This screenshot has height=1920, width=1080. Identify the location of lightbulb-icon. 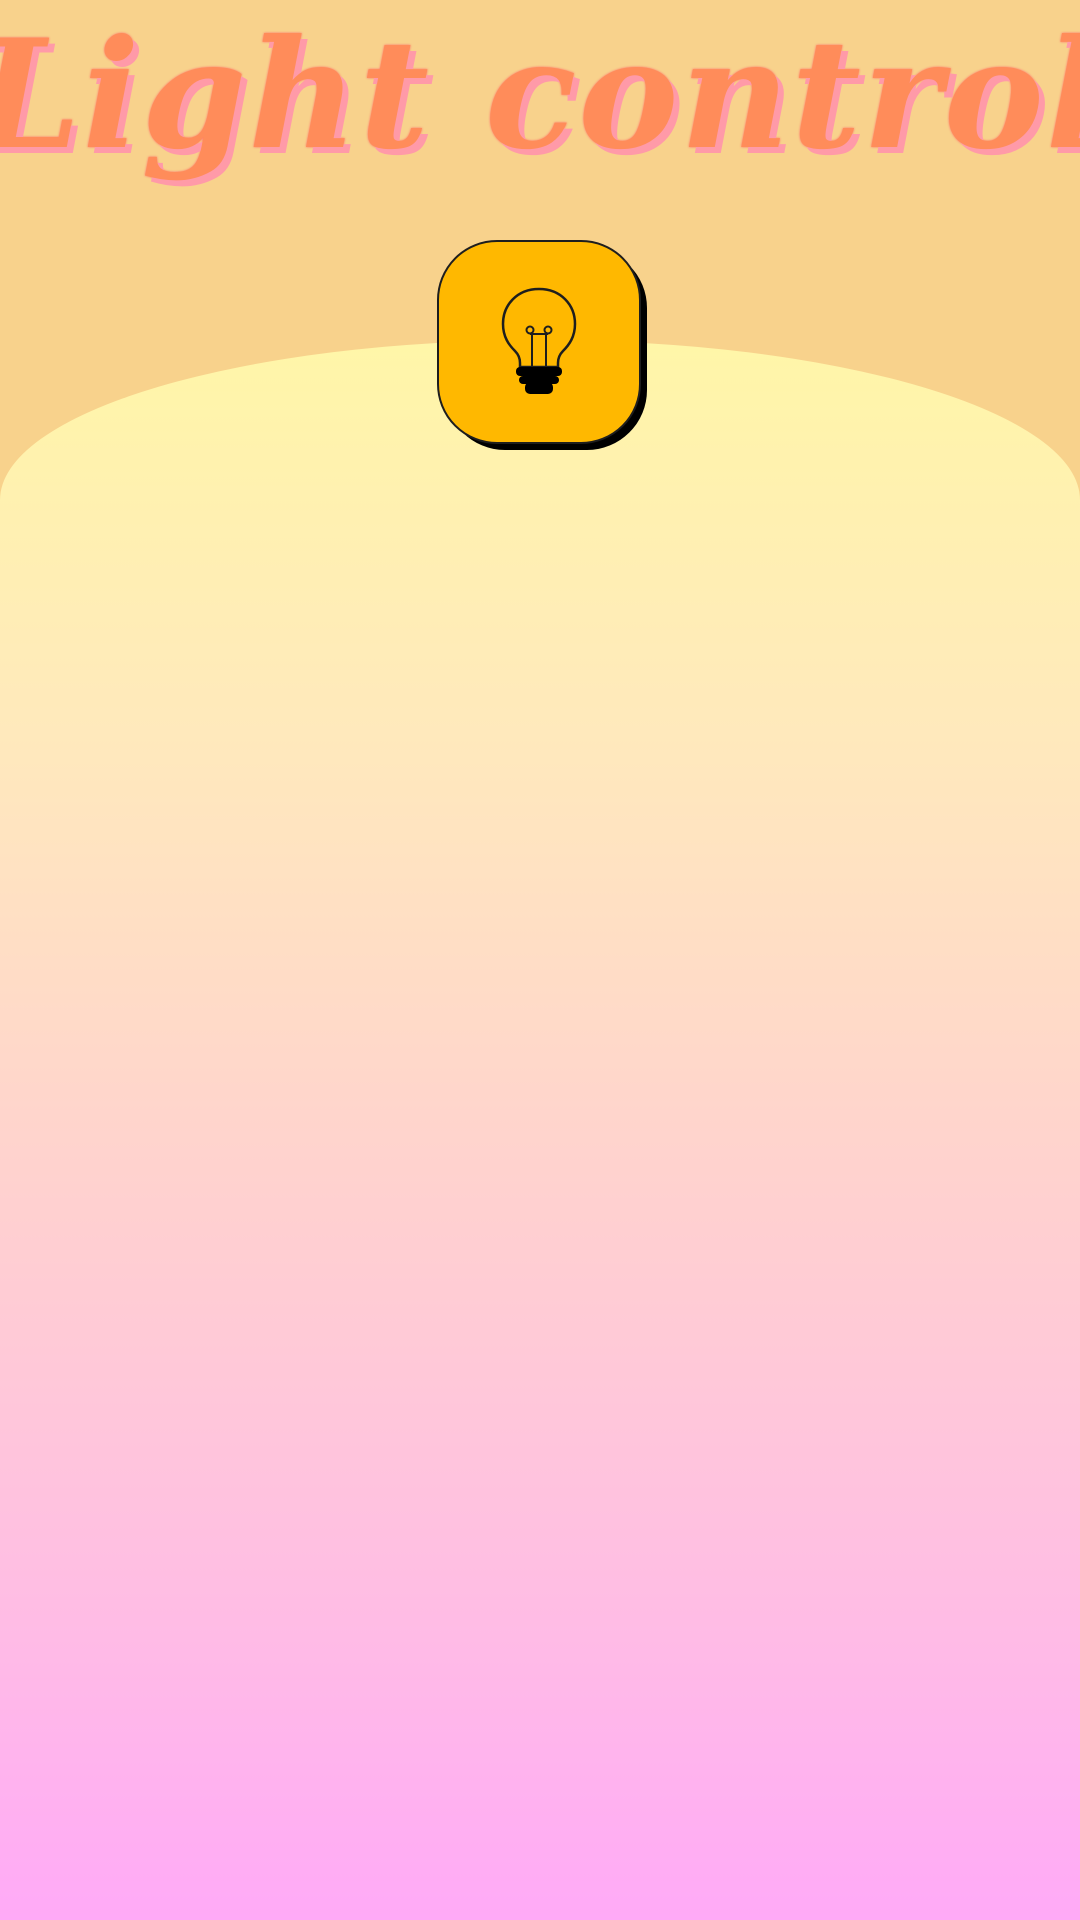
(539, 342).